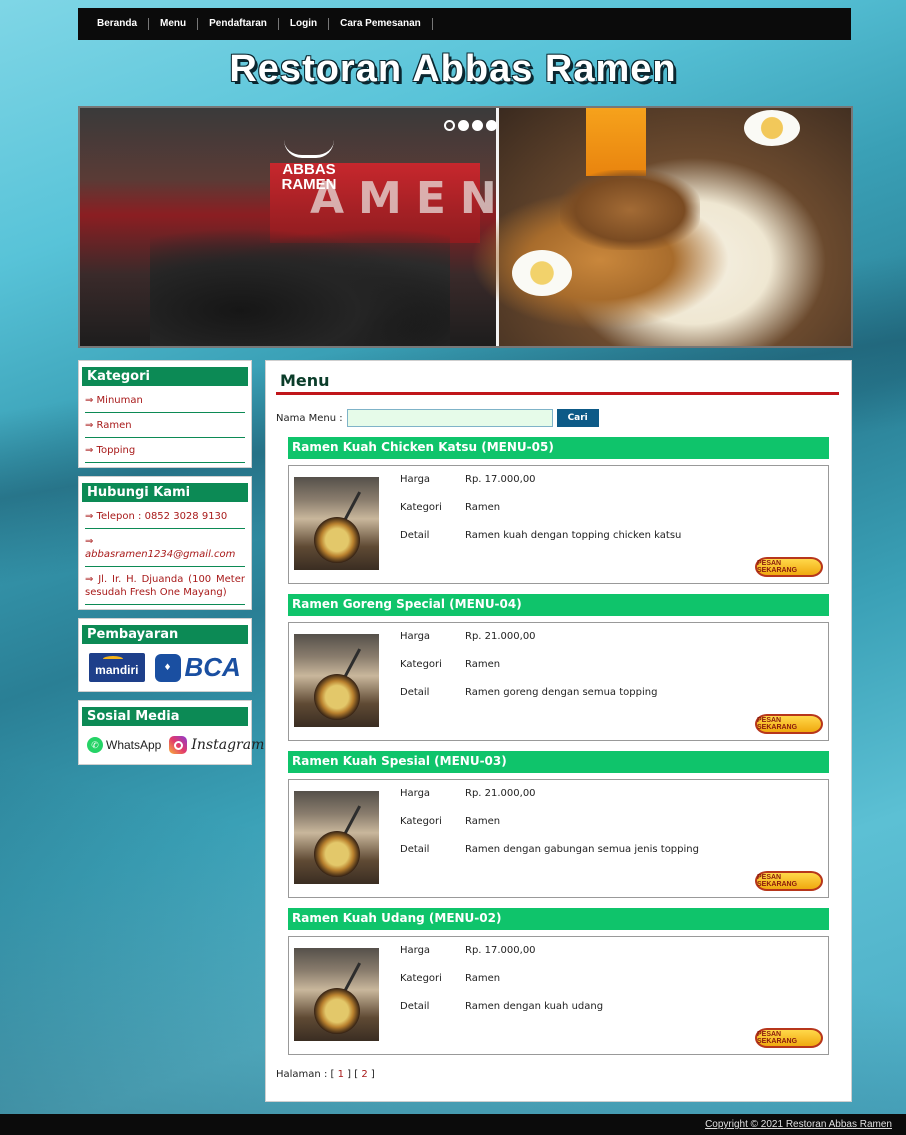 This screenshot has width=906, height=1135. Describe the element at coordinates (165, 376) in the screenshot. I see `kategori-title: Kategori` at that location.